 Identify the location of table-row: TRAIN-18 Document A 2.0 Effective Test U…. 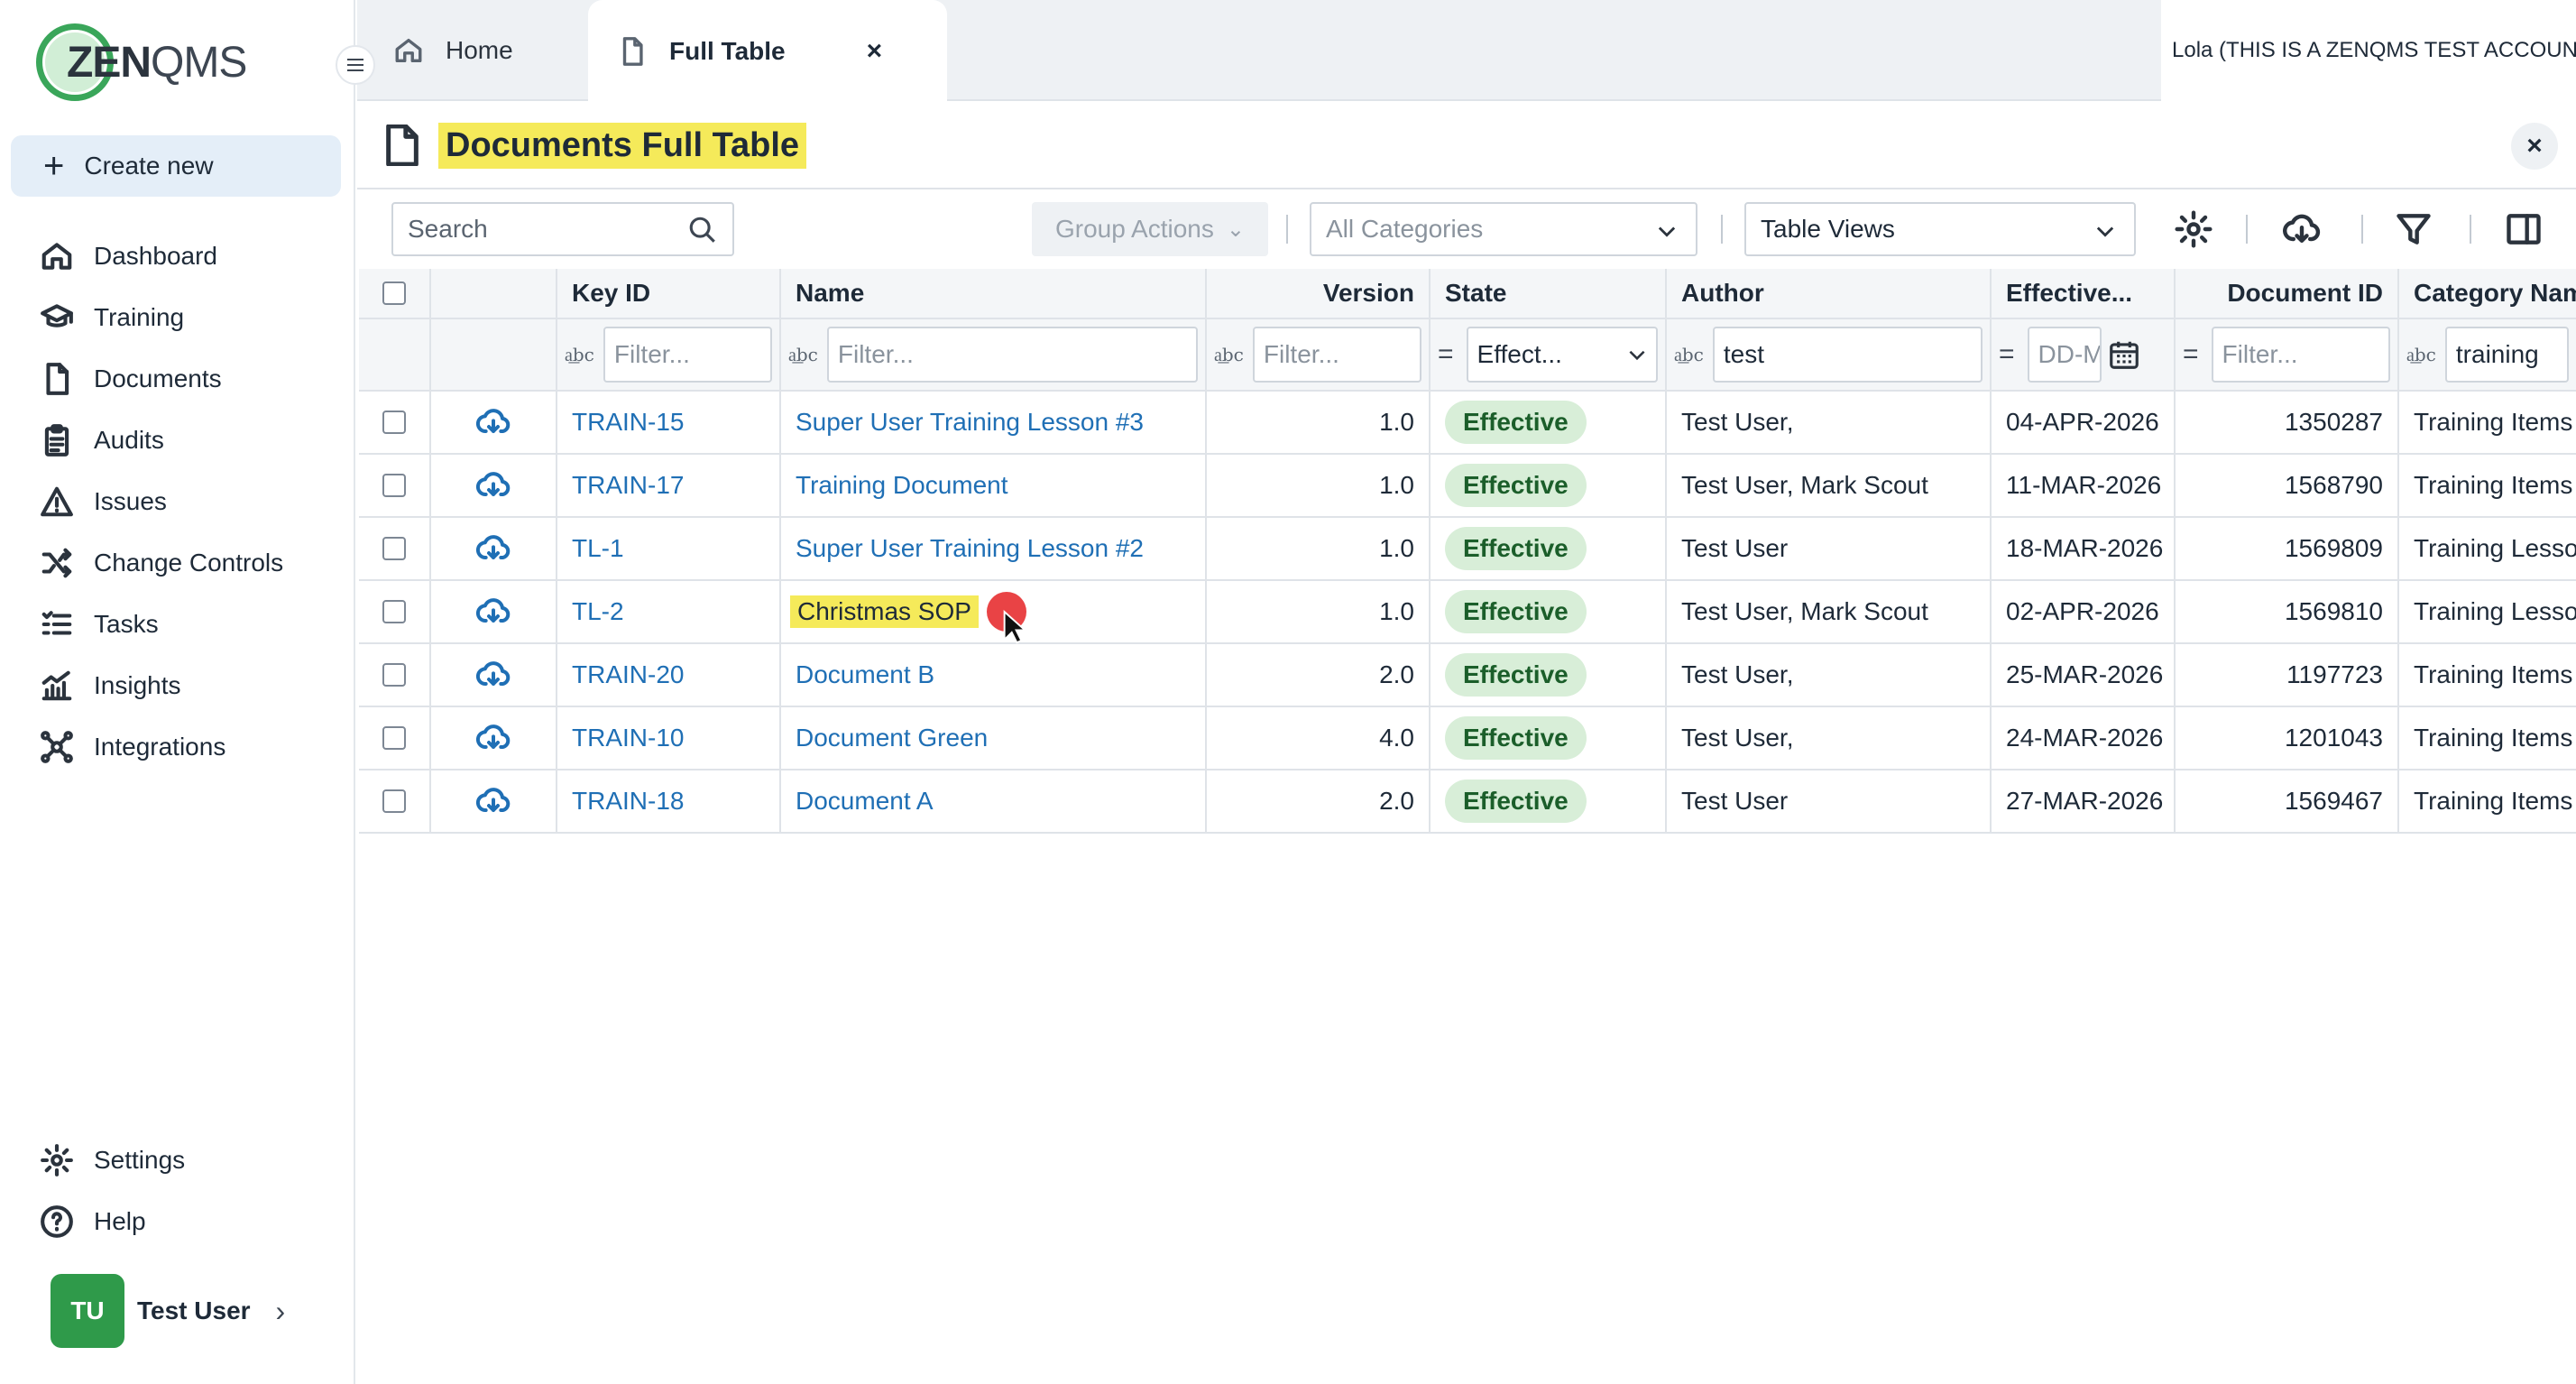
(1468, 802).